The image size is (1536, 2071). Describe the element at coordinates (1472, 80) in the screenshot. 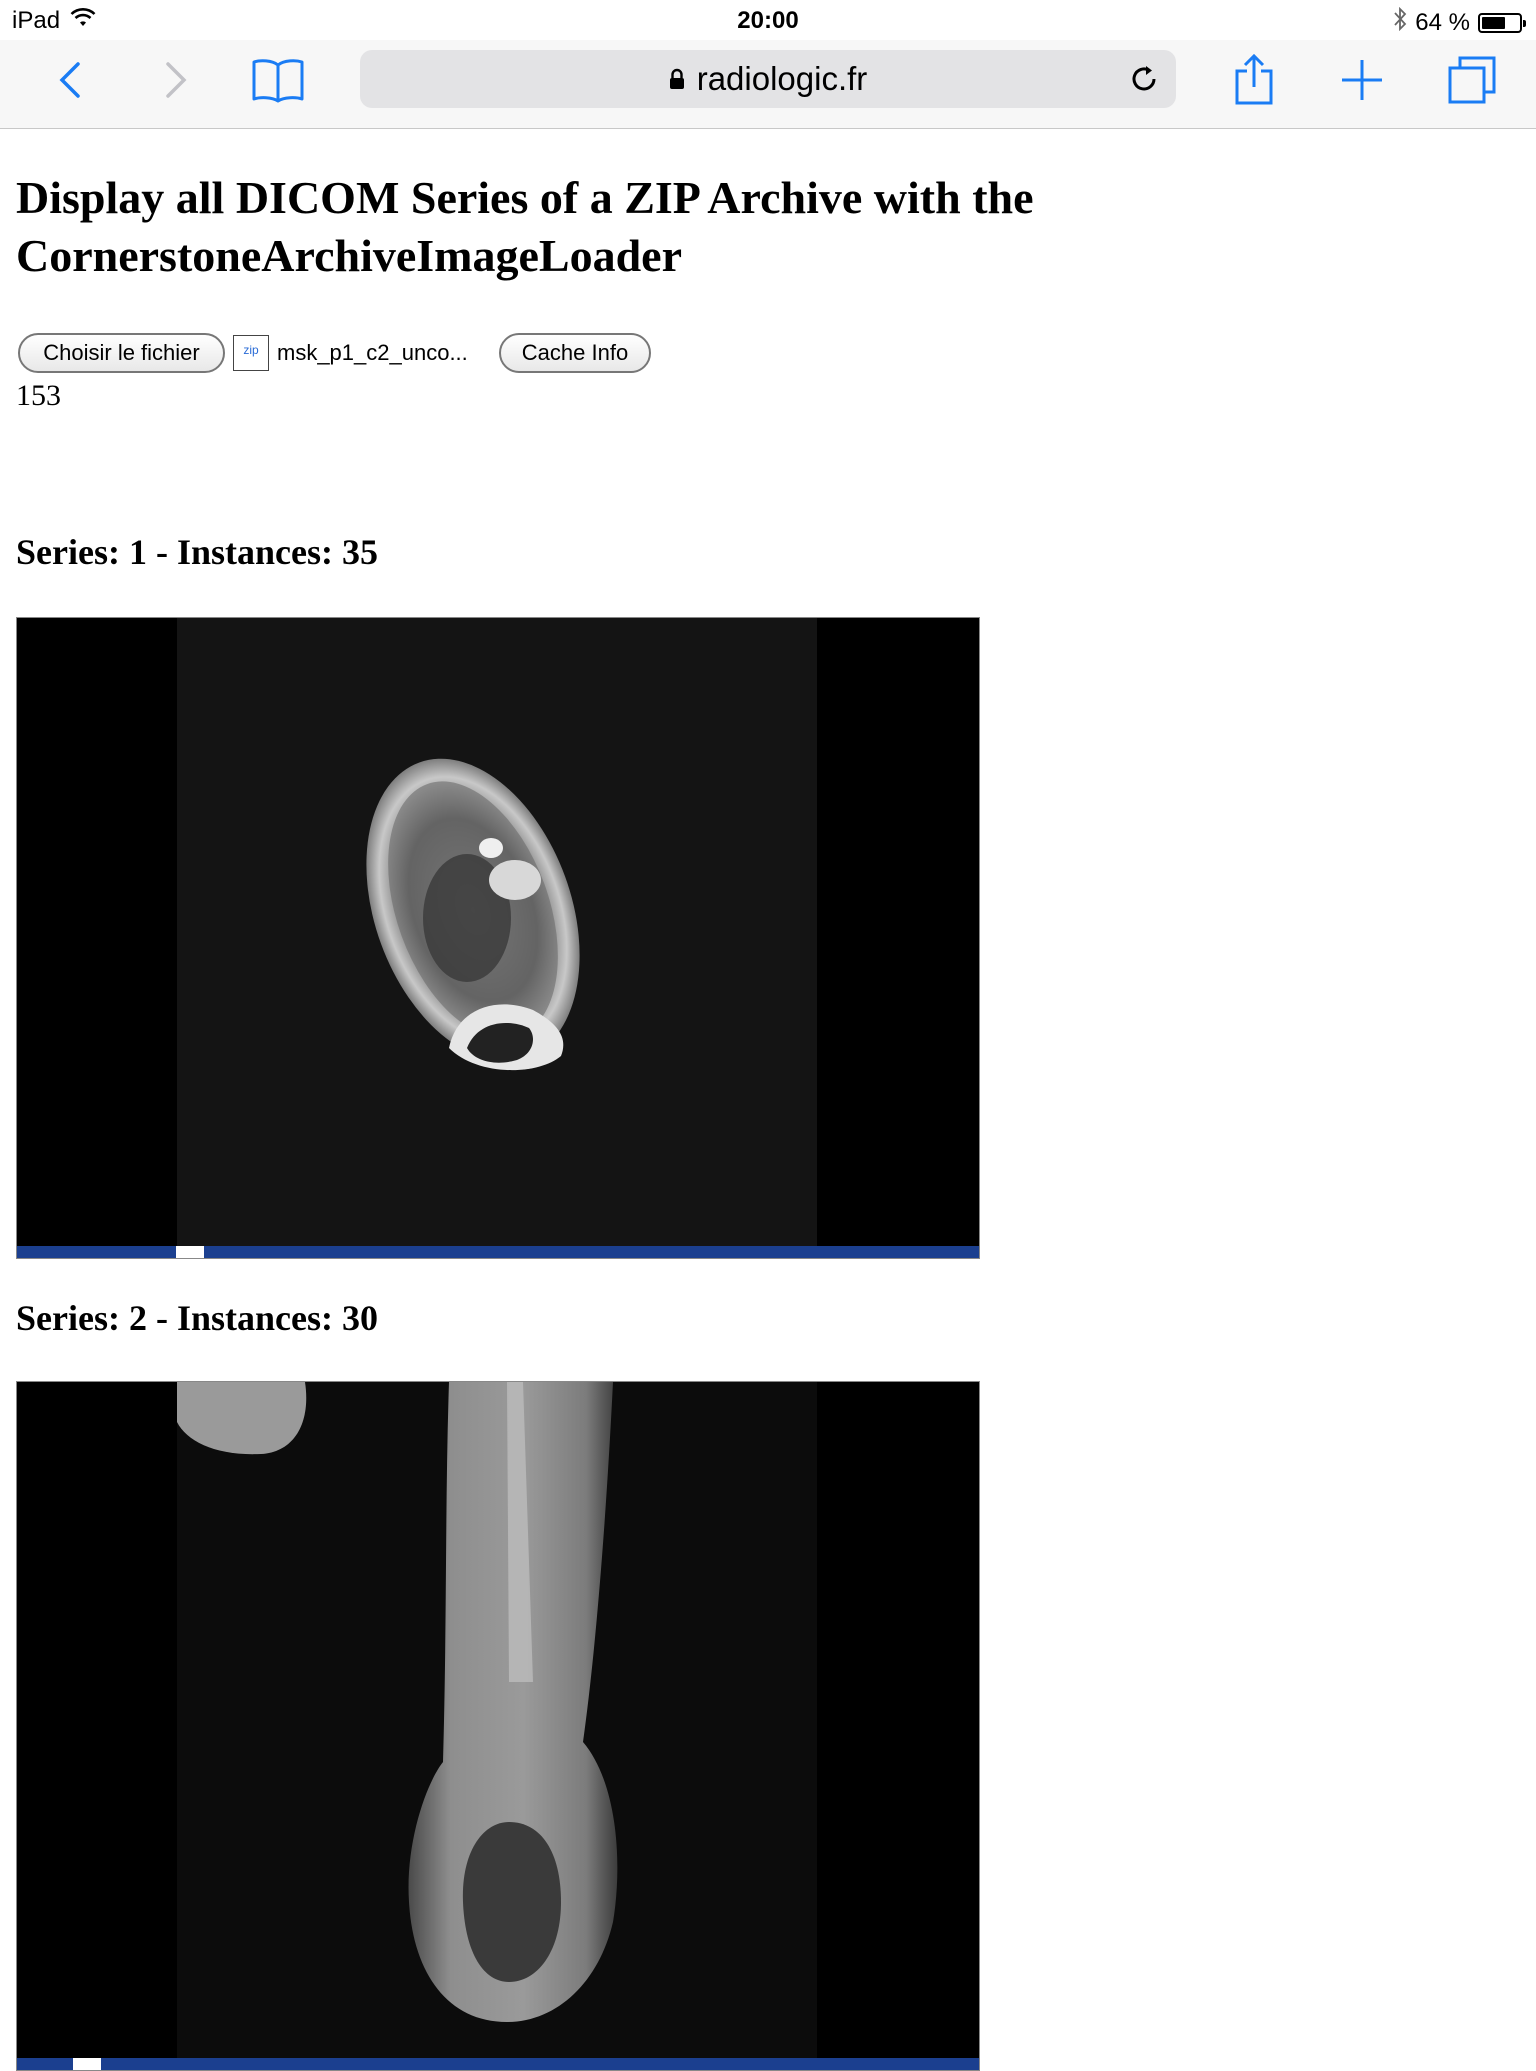

I see `tabs-icon` at that location.